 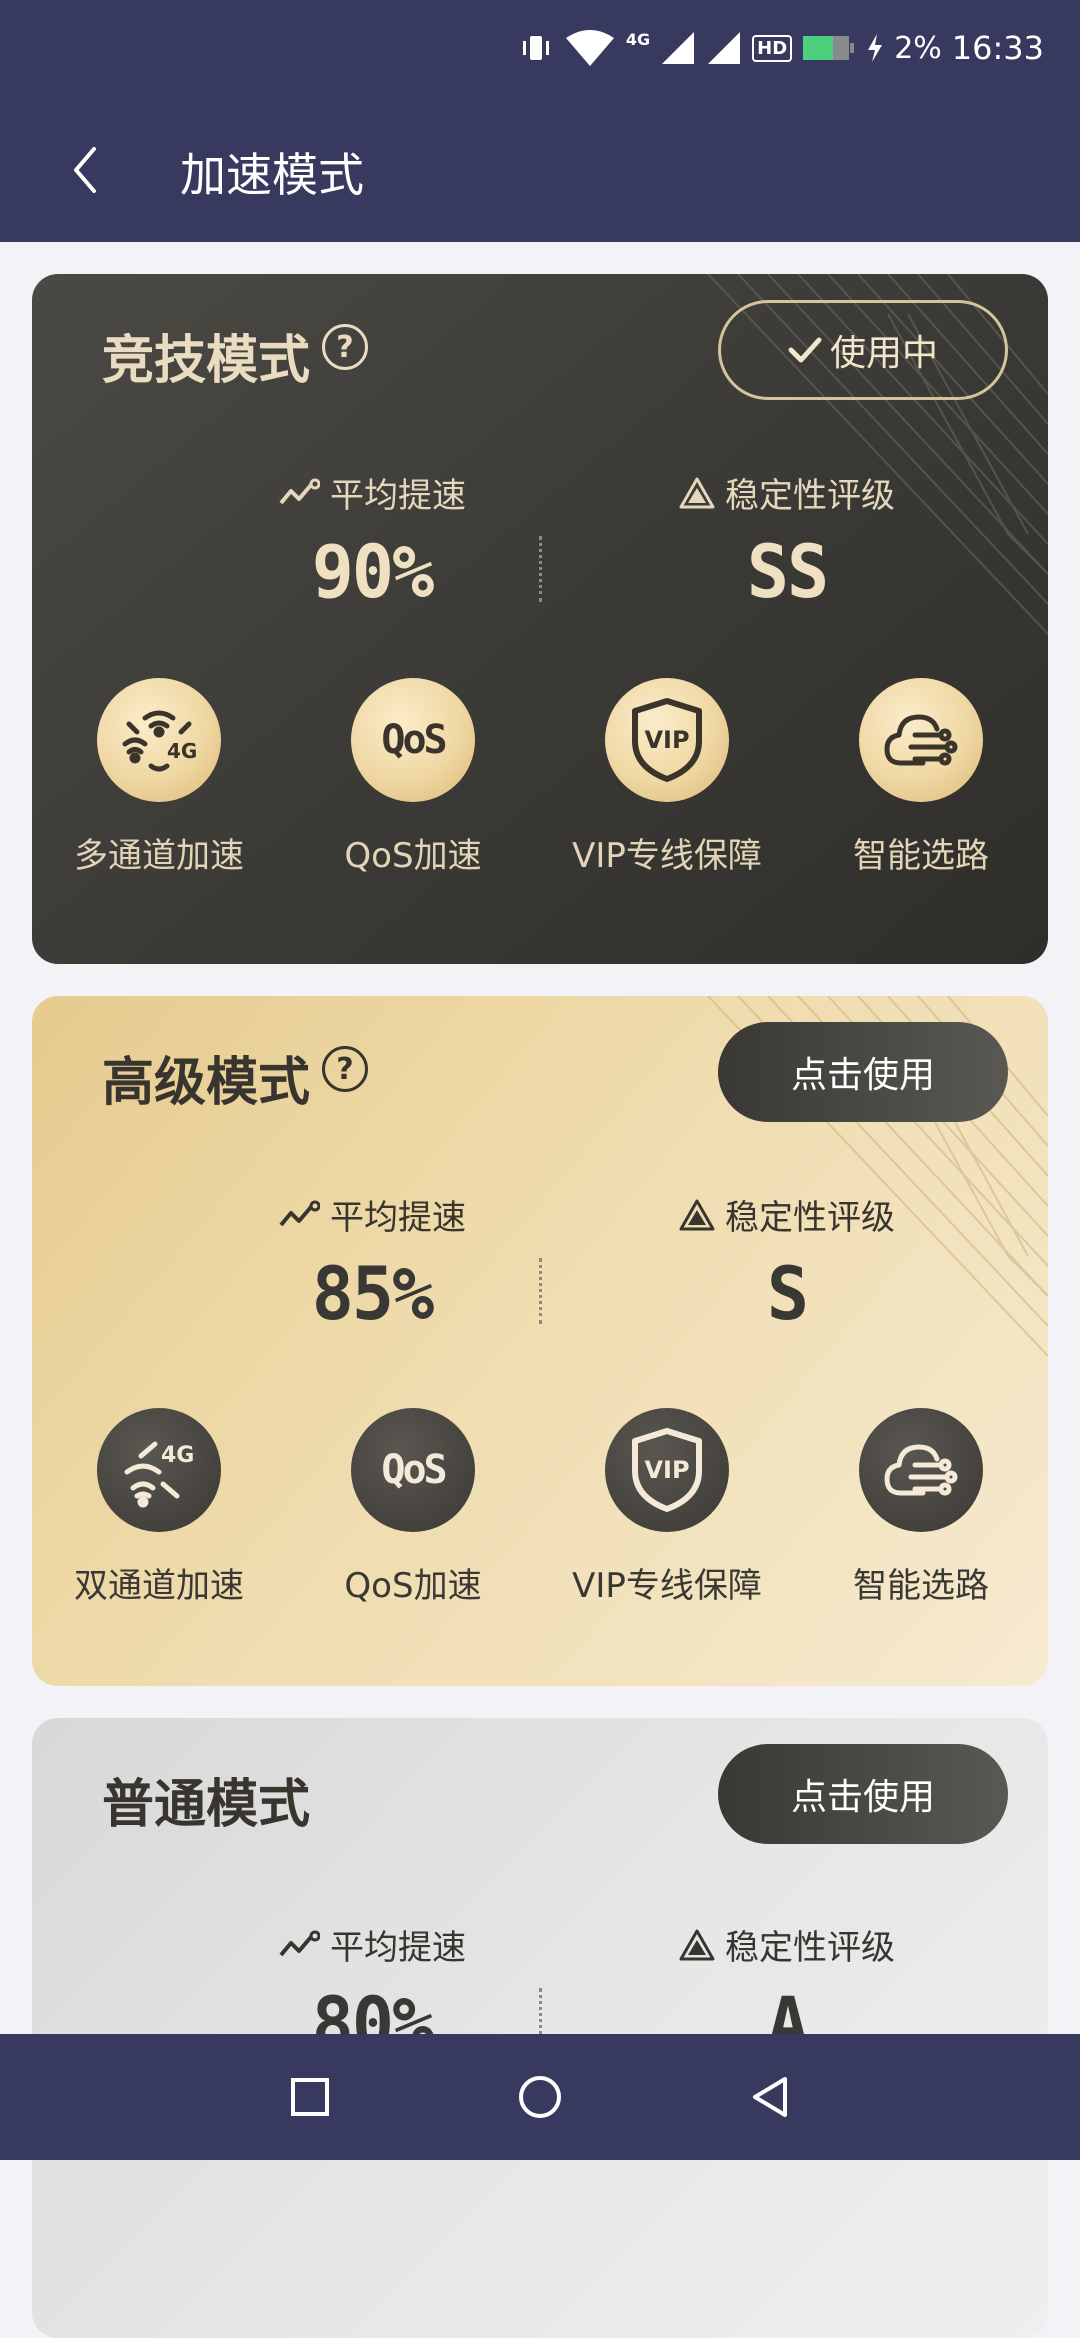 I want to click on circle-icon, so click(x=540, y=2097).